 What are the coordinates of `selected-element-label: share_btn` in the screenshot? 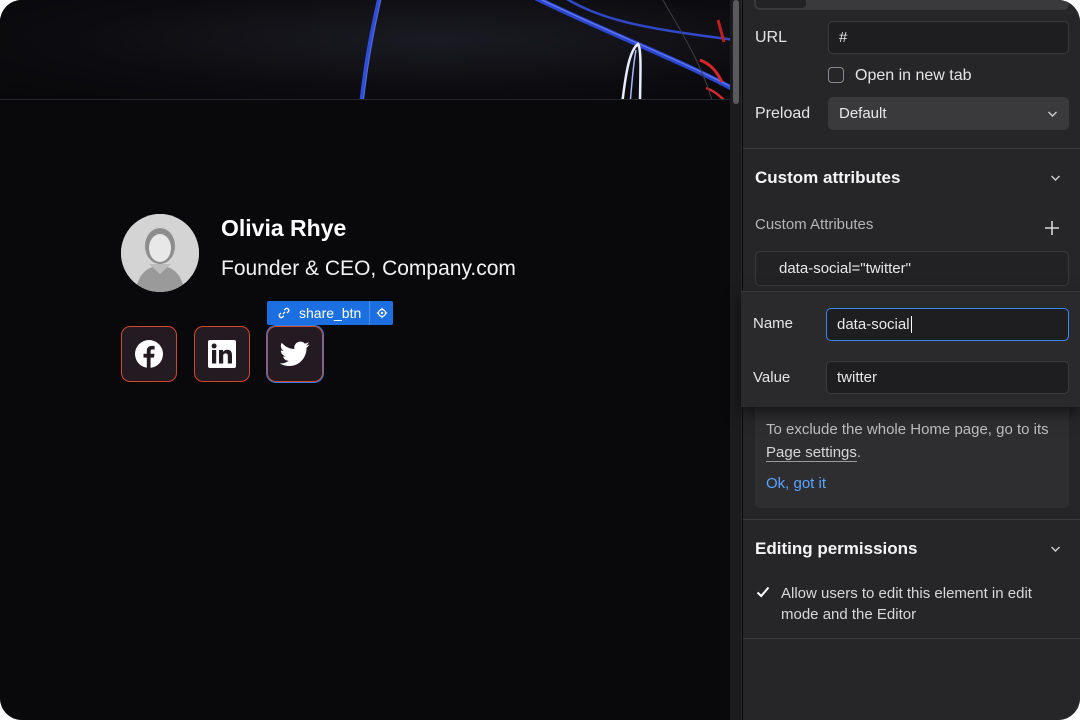 It's located at (330, 313).